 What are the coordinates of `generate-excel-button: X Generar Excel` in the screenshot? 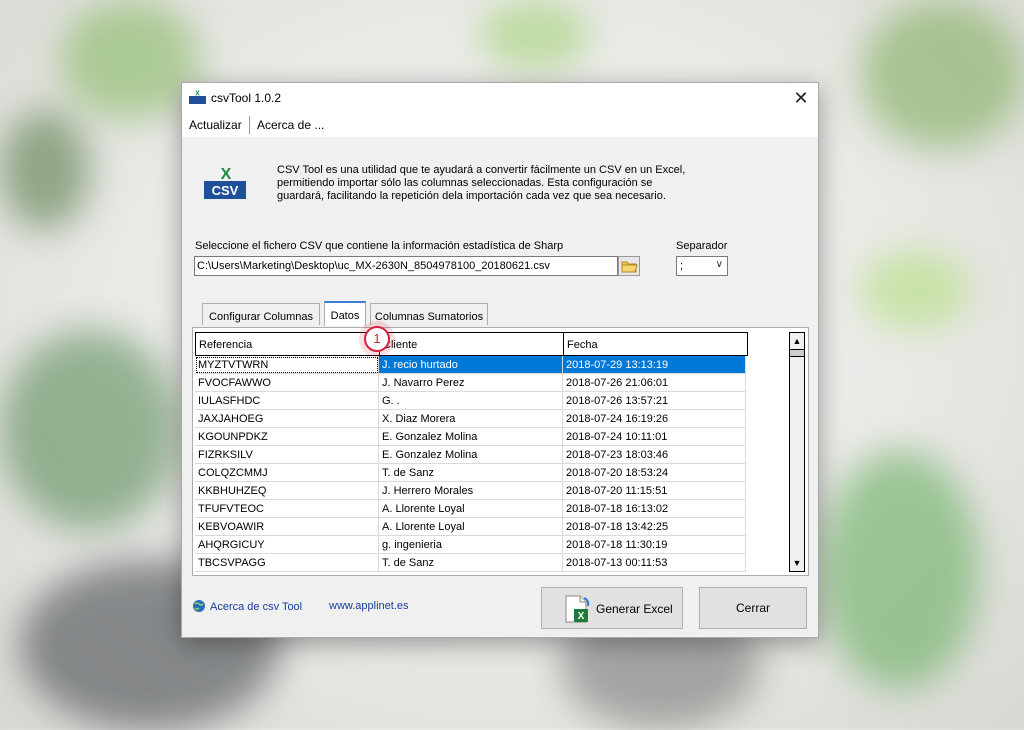 It's located at (612, 608).